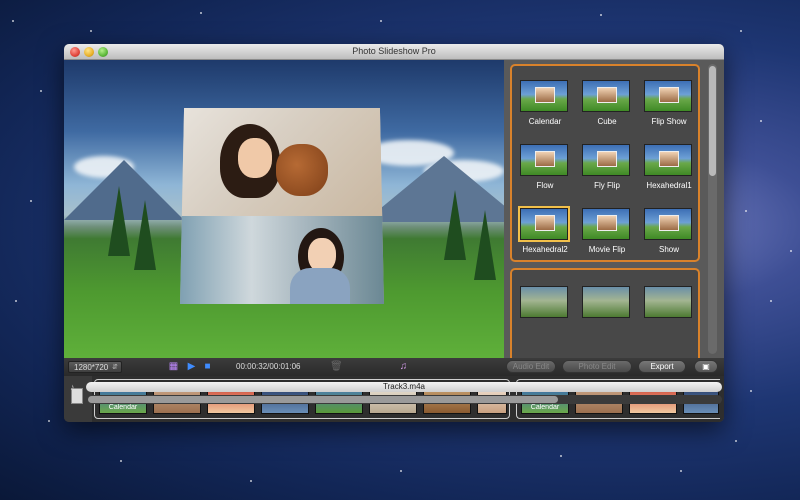 This screenshot has height=500, width=800. Describe the element at coordinates (545, 185) in the screenshot. I see `effect-label: Flow` at that location.